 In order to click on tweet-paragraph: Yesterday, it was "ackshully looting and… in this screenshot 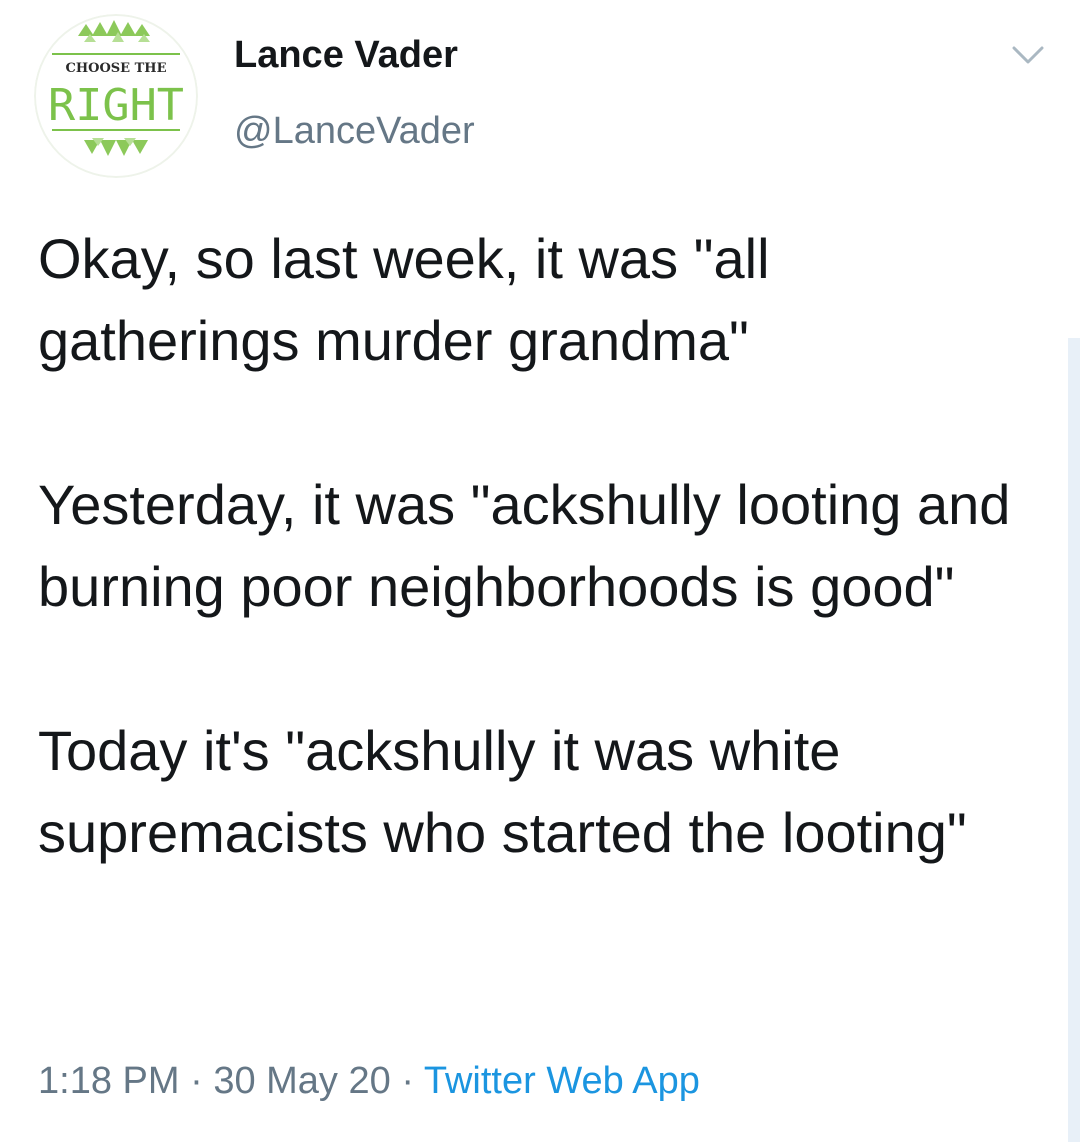, I will do `click(524, 545)`.